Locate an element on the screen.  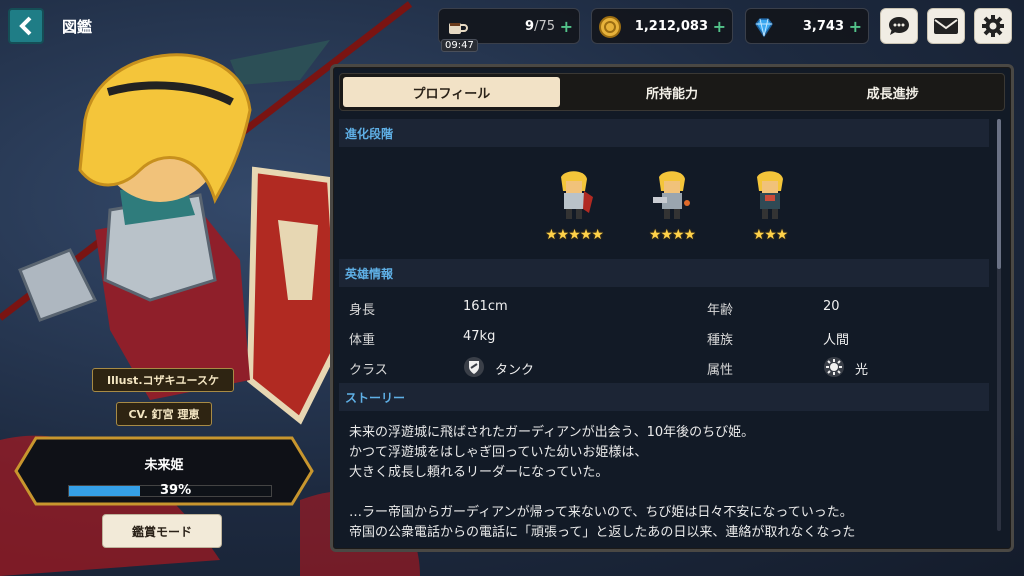
gold-value: 1,212,083 is located at coordinates (671, 26).